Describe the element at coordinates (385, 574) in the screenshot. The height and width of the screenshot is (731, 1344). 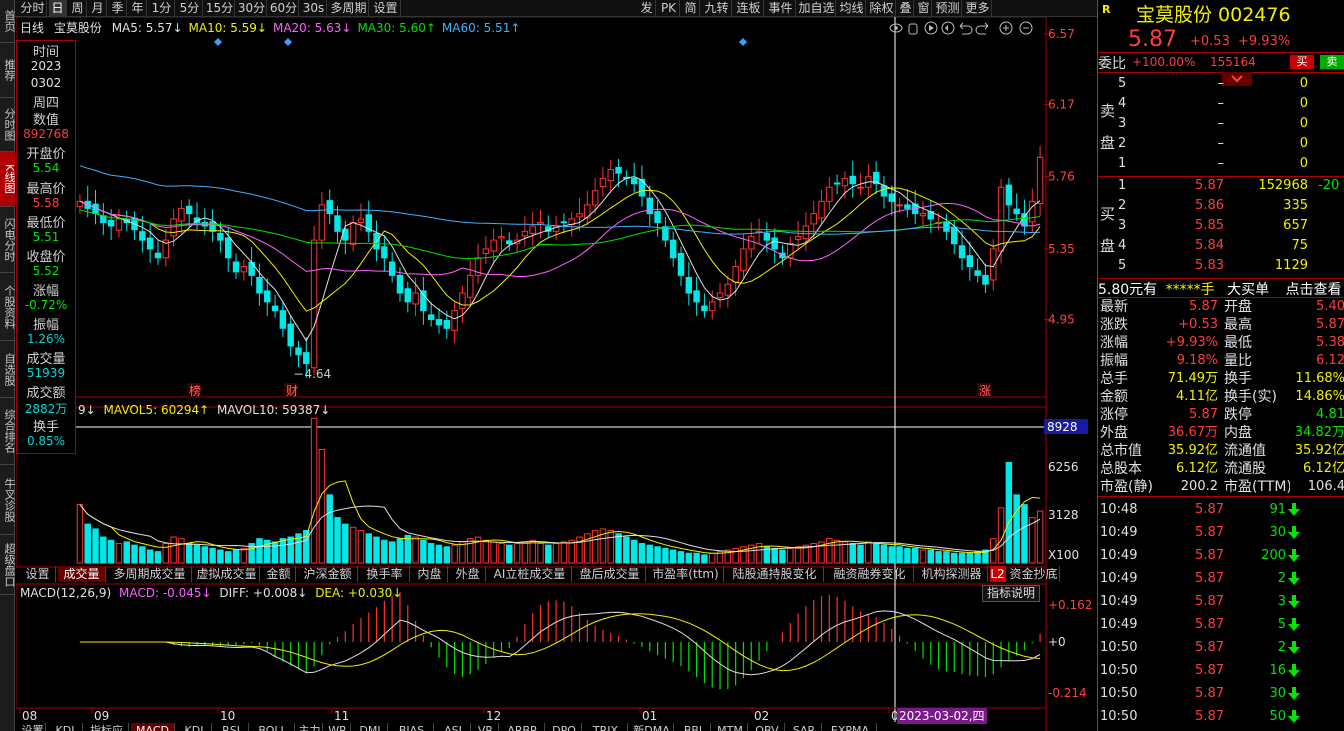
I see `indicator-tab: 换手率` at that location.